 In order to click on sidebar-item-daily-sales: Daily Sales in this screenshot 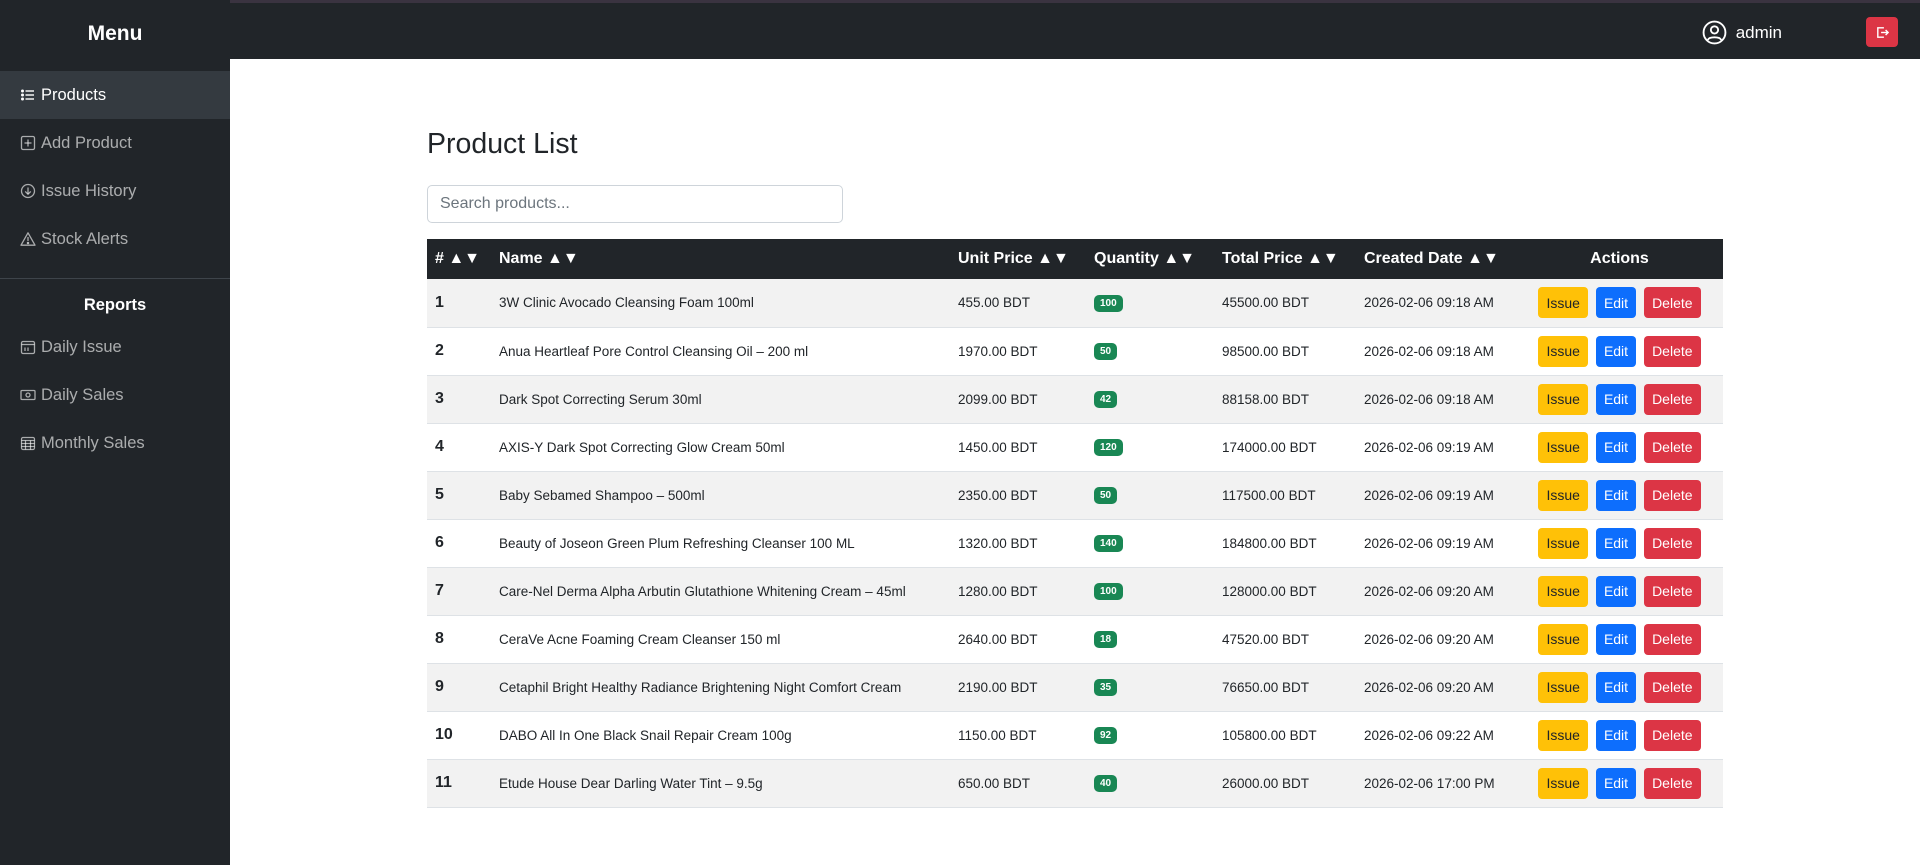, I will do `click(115, 395)`.